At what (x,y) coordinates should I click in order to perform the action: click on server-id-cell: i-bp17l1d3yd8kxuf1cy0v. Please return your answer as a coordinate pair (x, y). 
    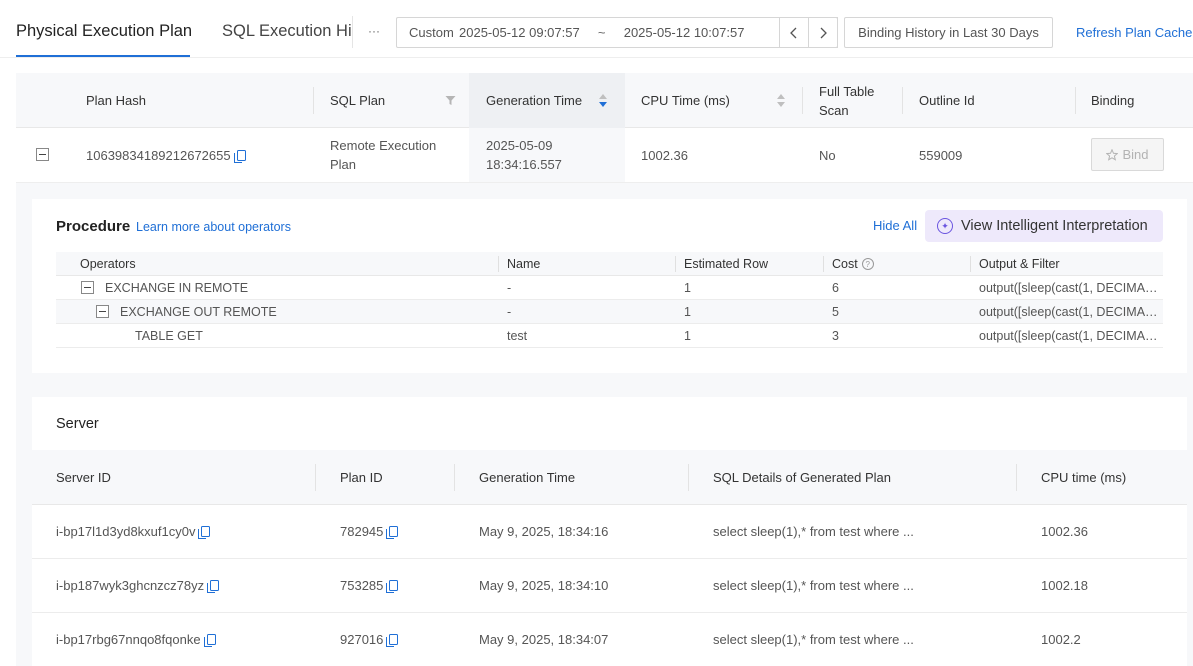
    Looking at the image, I should click on (133, 531).